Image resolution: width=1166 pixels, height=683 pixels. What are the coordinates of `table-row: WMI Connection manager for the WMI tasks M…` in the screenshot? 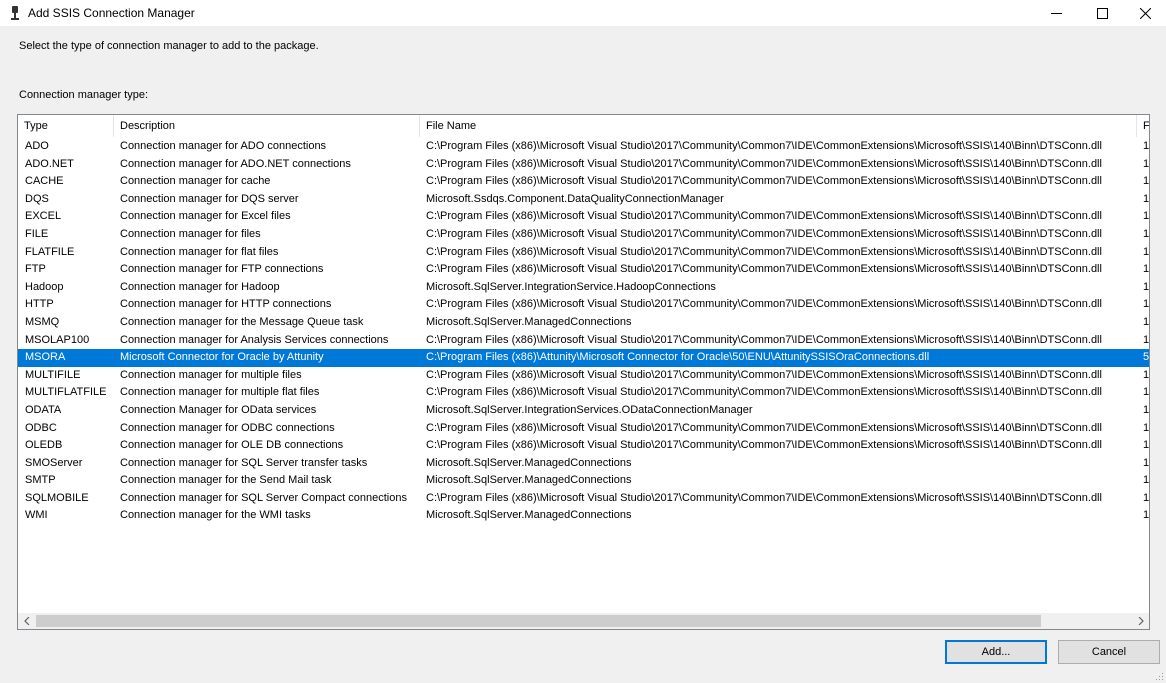 It's located at (583, 516).